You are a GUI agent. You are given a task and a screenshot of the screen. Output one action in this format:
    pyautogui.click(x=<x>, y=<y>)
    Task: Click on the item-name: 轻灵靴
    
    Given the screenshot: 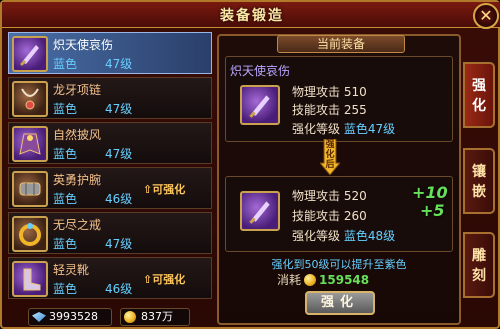 What is the action you would take?
    pyautogui.click(x=71, y=270)
    